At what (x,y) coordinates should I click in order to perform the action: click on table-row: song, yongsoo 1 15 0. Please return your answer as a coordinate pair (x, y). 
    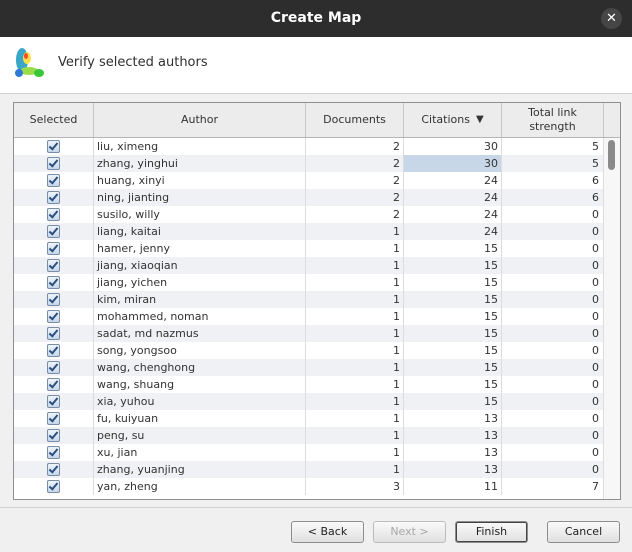
    Looking at the image, I should click on (309, 350).